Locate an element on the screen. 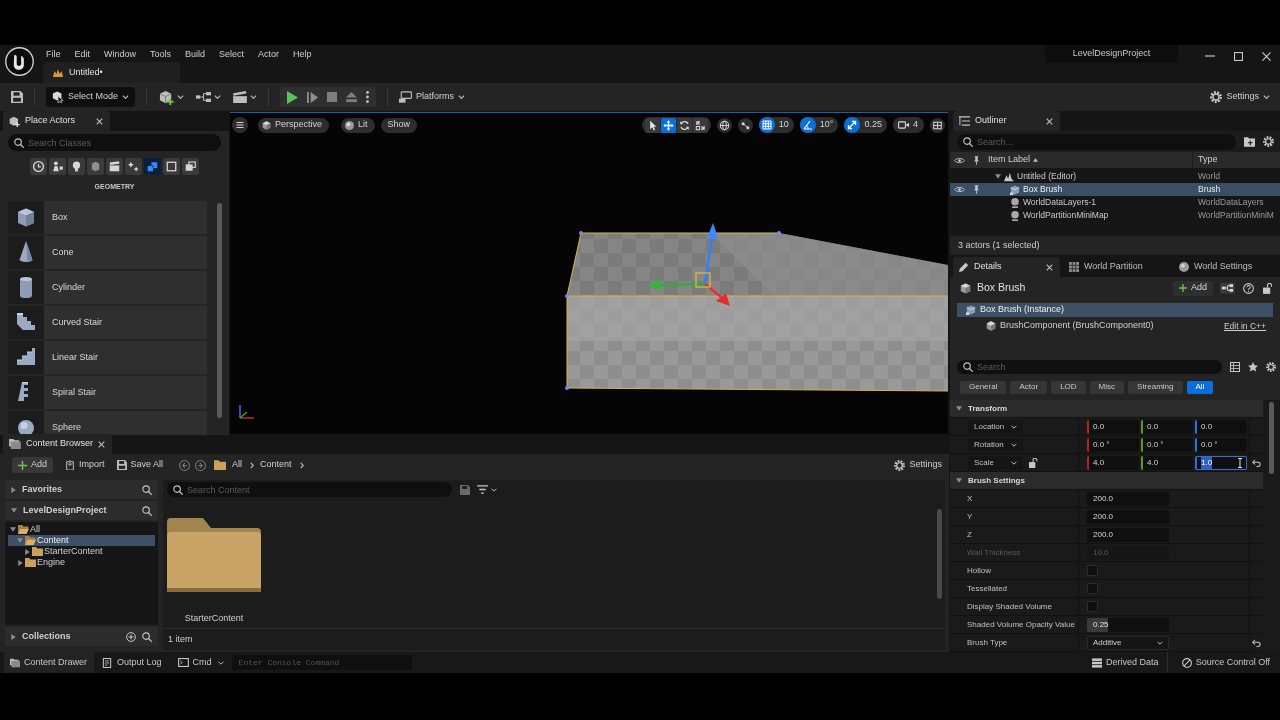 The width and height of the screenshot is (1280, 720). folder-tree-item: Engine is located at coordinates (81, 562).